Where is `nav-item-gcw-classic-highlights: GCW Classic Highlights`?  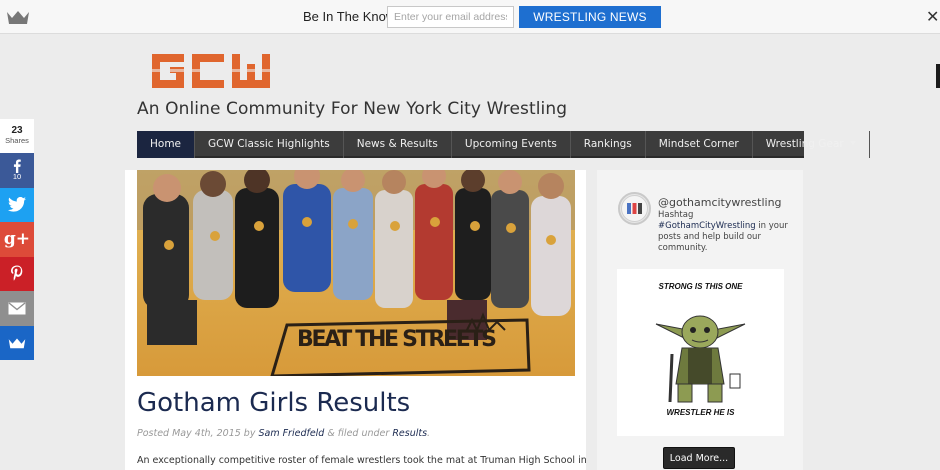 nav-item-gcw-classic-highlights: GCW Classic Highlights is located at coordinates (269, 144).